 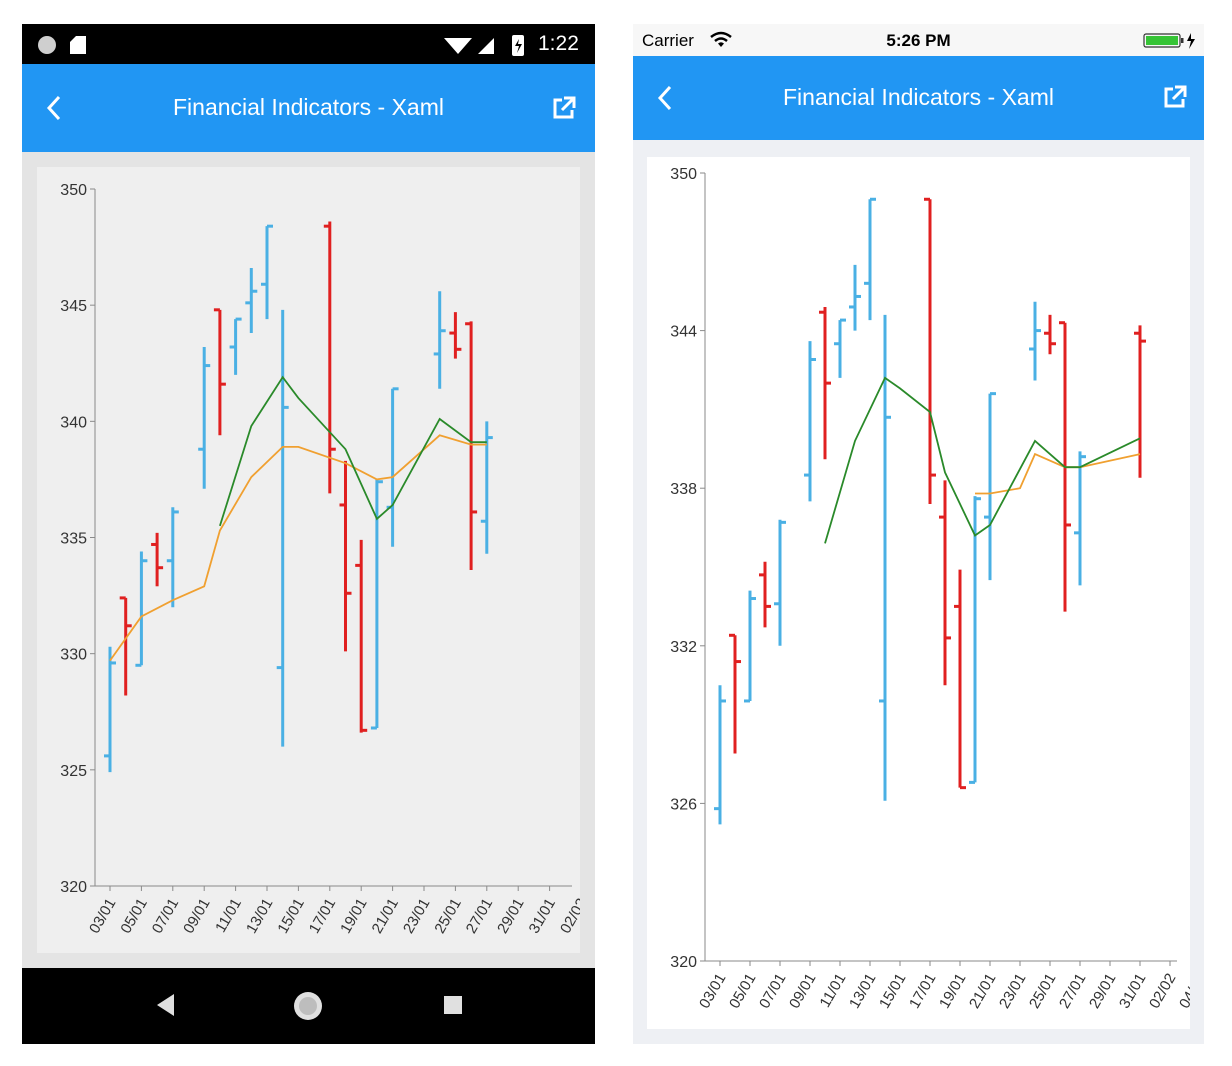 I want to click on y-tick-label: 344, so click(x=683, y=332).